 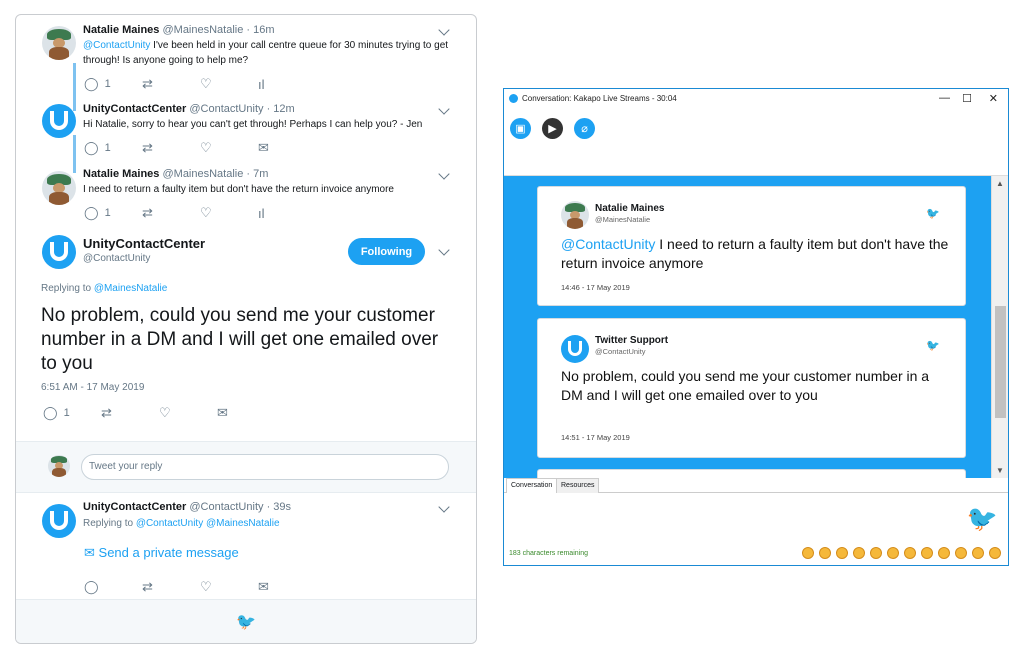 I want to click on thread-line, so click(x=74, y=154).